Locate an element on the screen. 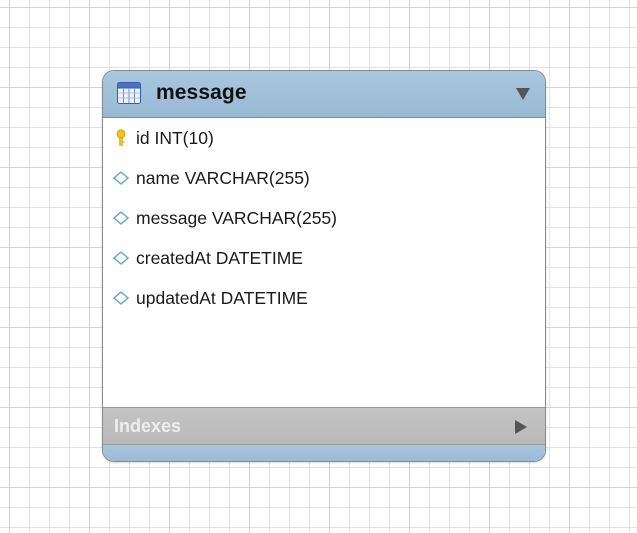  collapse-triangle-icon is located at coordinates (523, 94).